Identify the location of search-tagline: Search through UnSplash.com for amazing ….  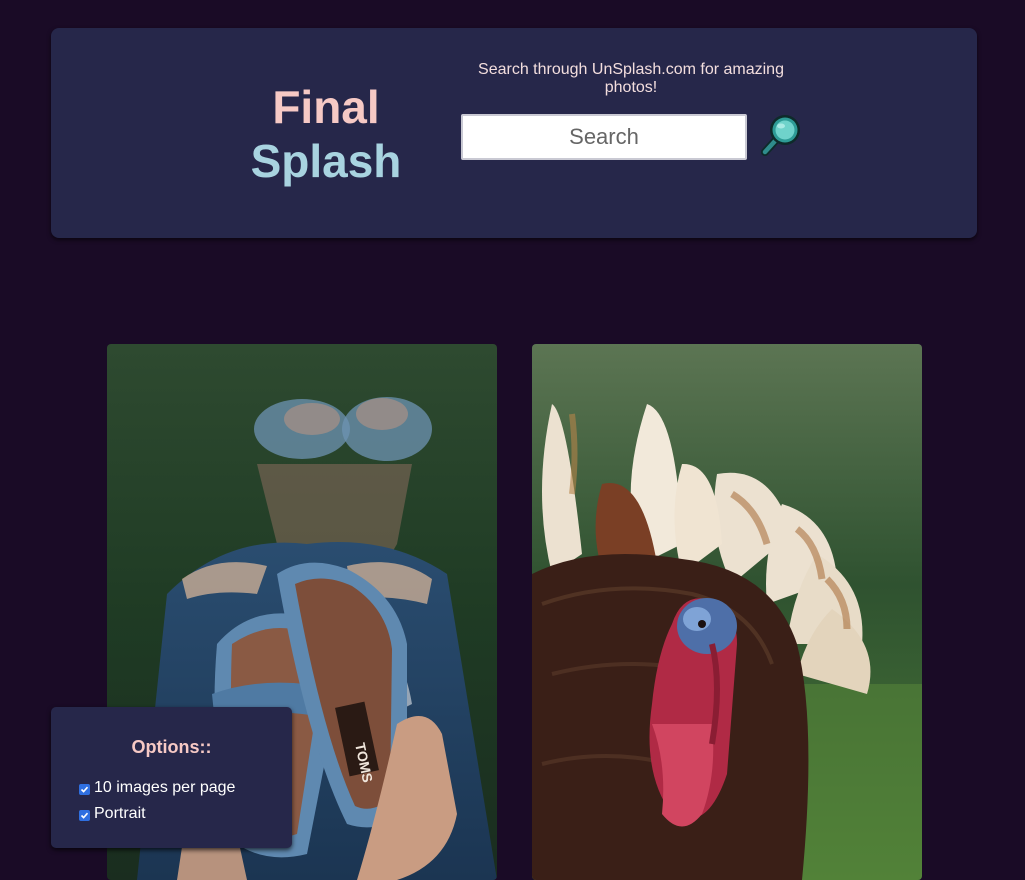
(631, 78).